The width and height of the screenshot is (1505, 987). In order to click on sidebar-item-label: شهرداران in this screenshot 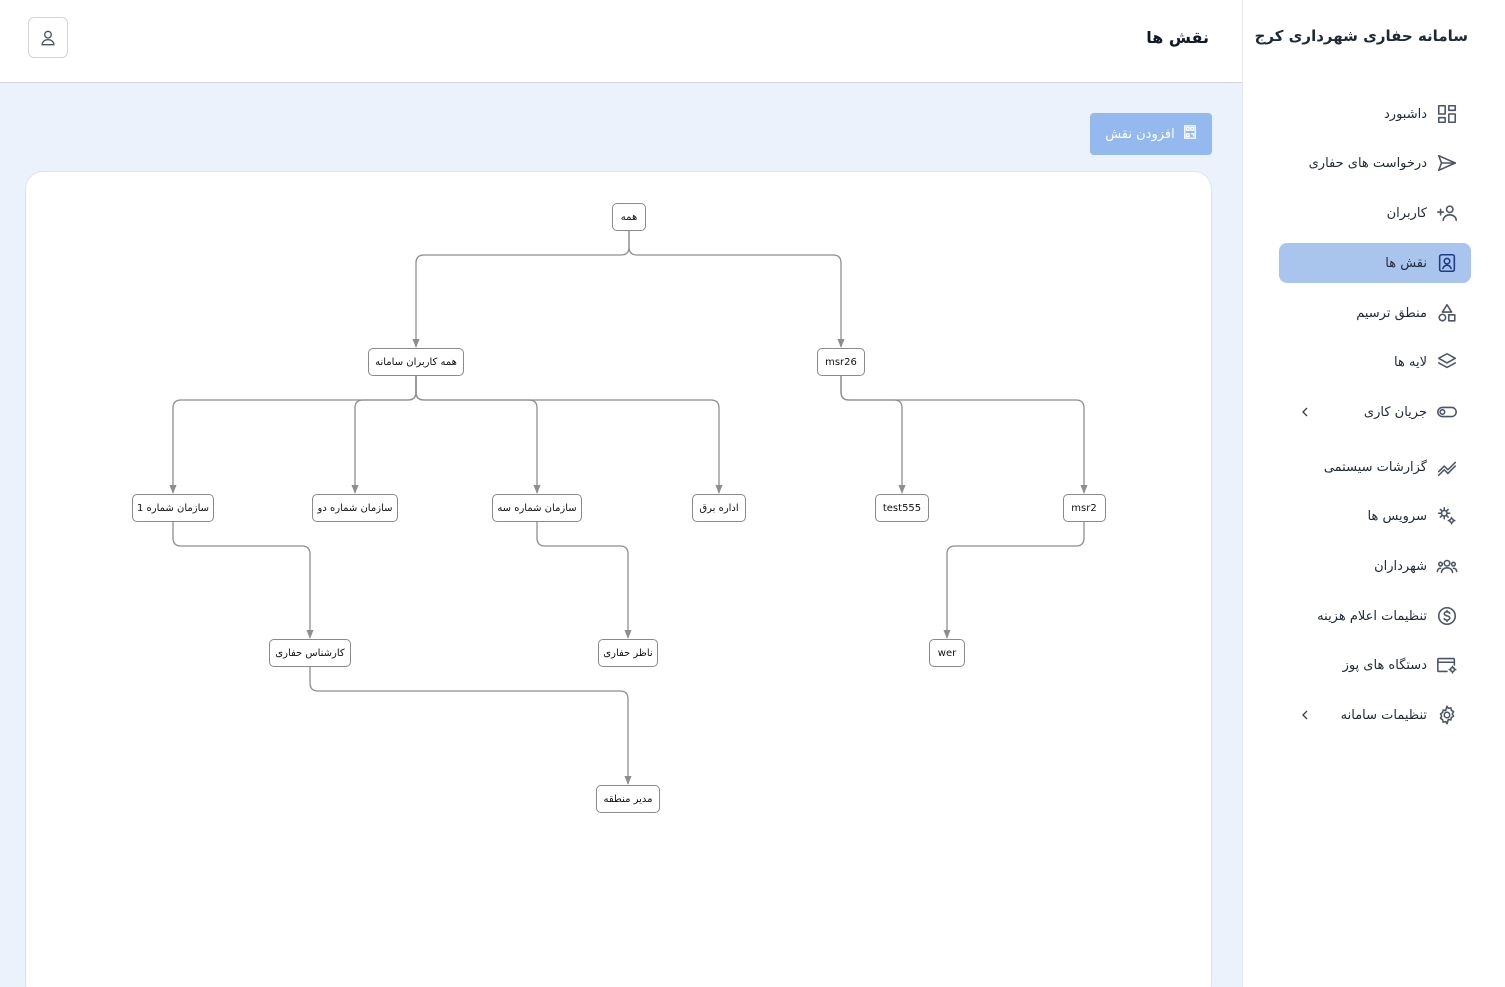, I will do `click(1400, 566)`.